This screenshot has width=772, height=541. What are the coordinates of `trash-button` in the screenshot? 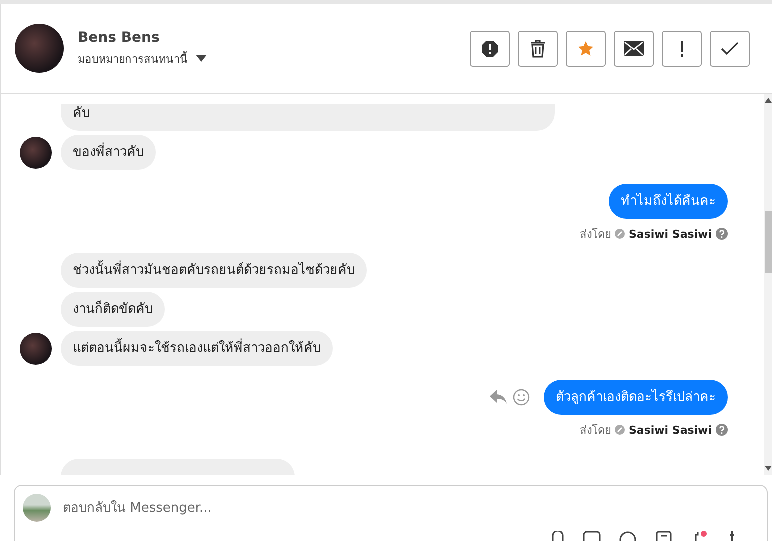 It's located at (538, 48).